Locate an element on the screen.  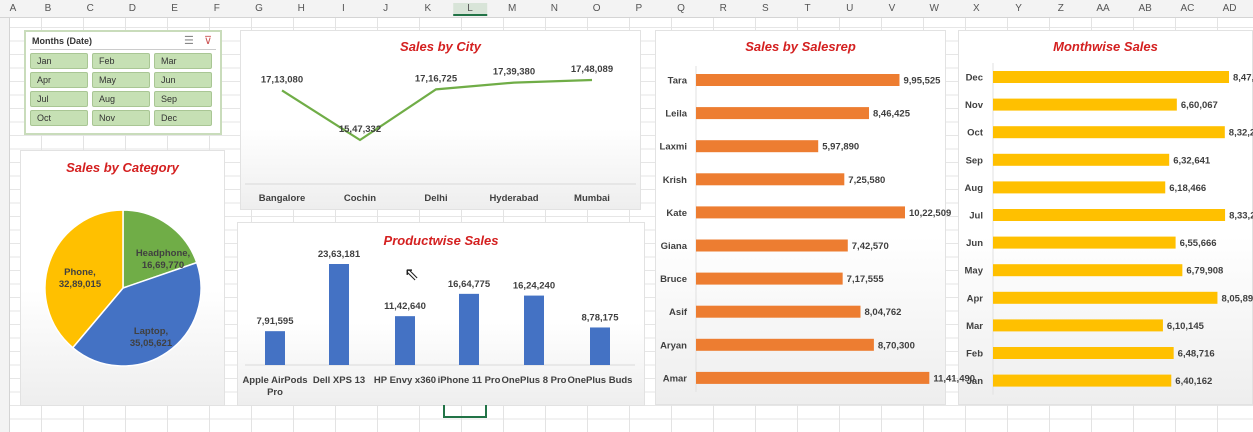
data-label: 17,16,725 is located at coordinates (436, 78).